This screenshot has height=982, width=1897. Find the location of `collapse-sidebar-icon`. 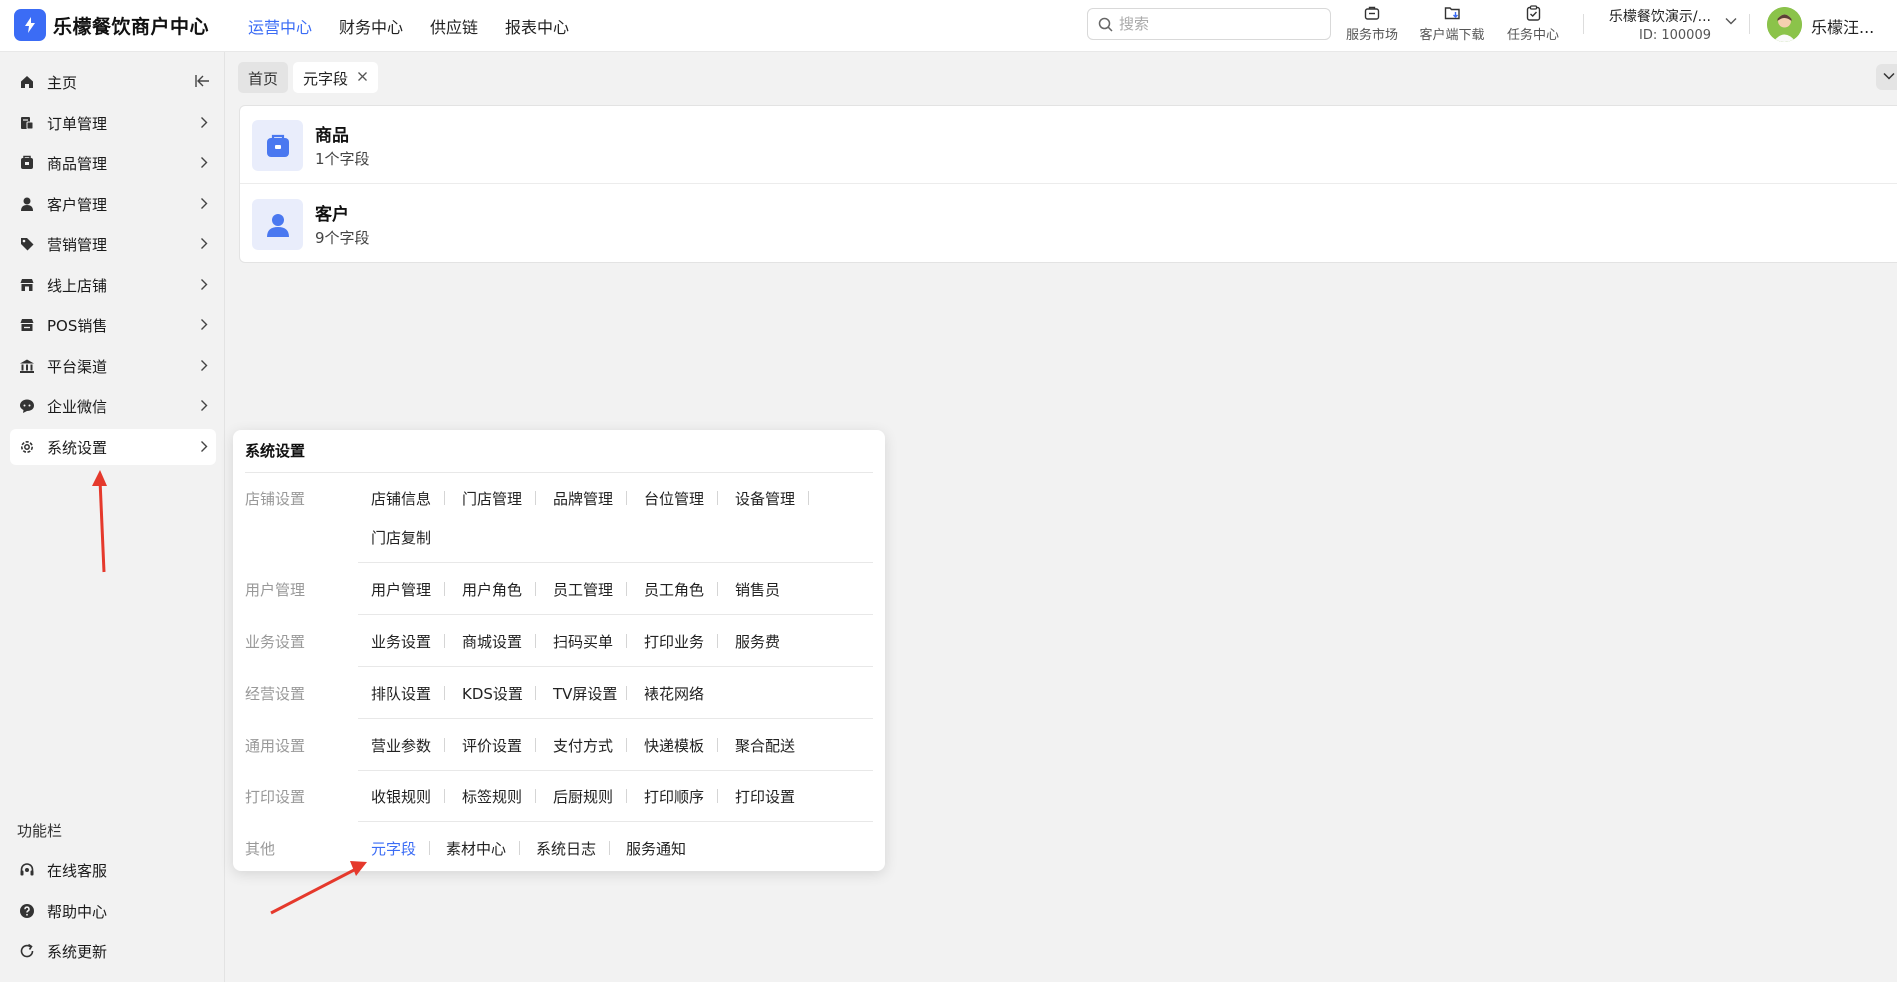

collapse-sidebar-icon is located at coordinates (202, 81).